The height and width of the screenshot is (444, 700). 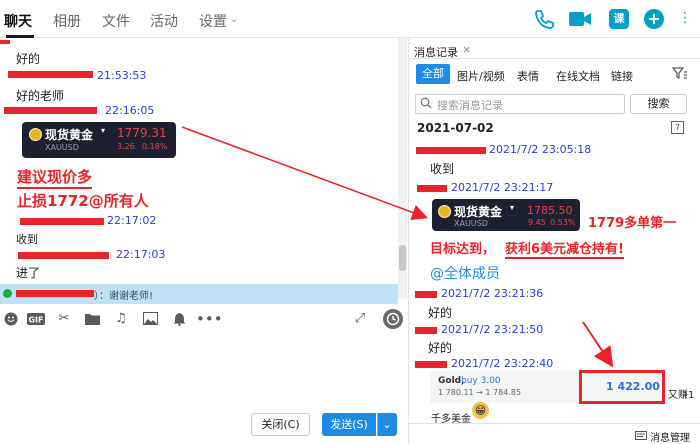 I want to click on arrow-to-profit, so click(x=598, y=344).